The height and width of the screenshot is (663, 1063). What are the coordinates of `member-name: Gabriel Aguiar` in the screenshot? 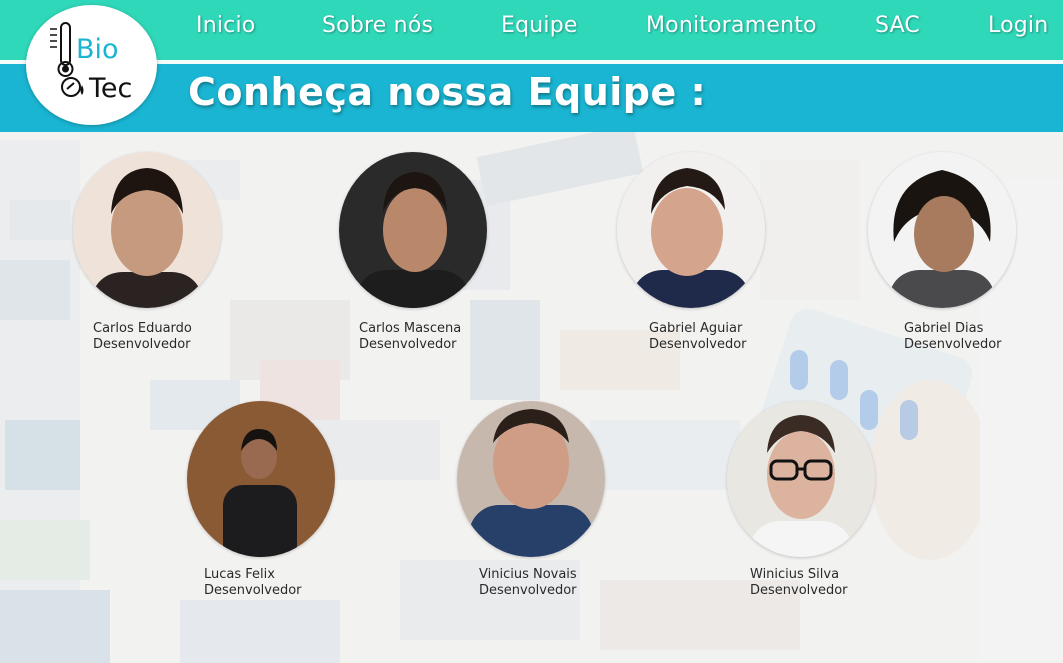 It's located at (696, 328).